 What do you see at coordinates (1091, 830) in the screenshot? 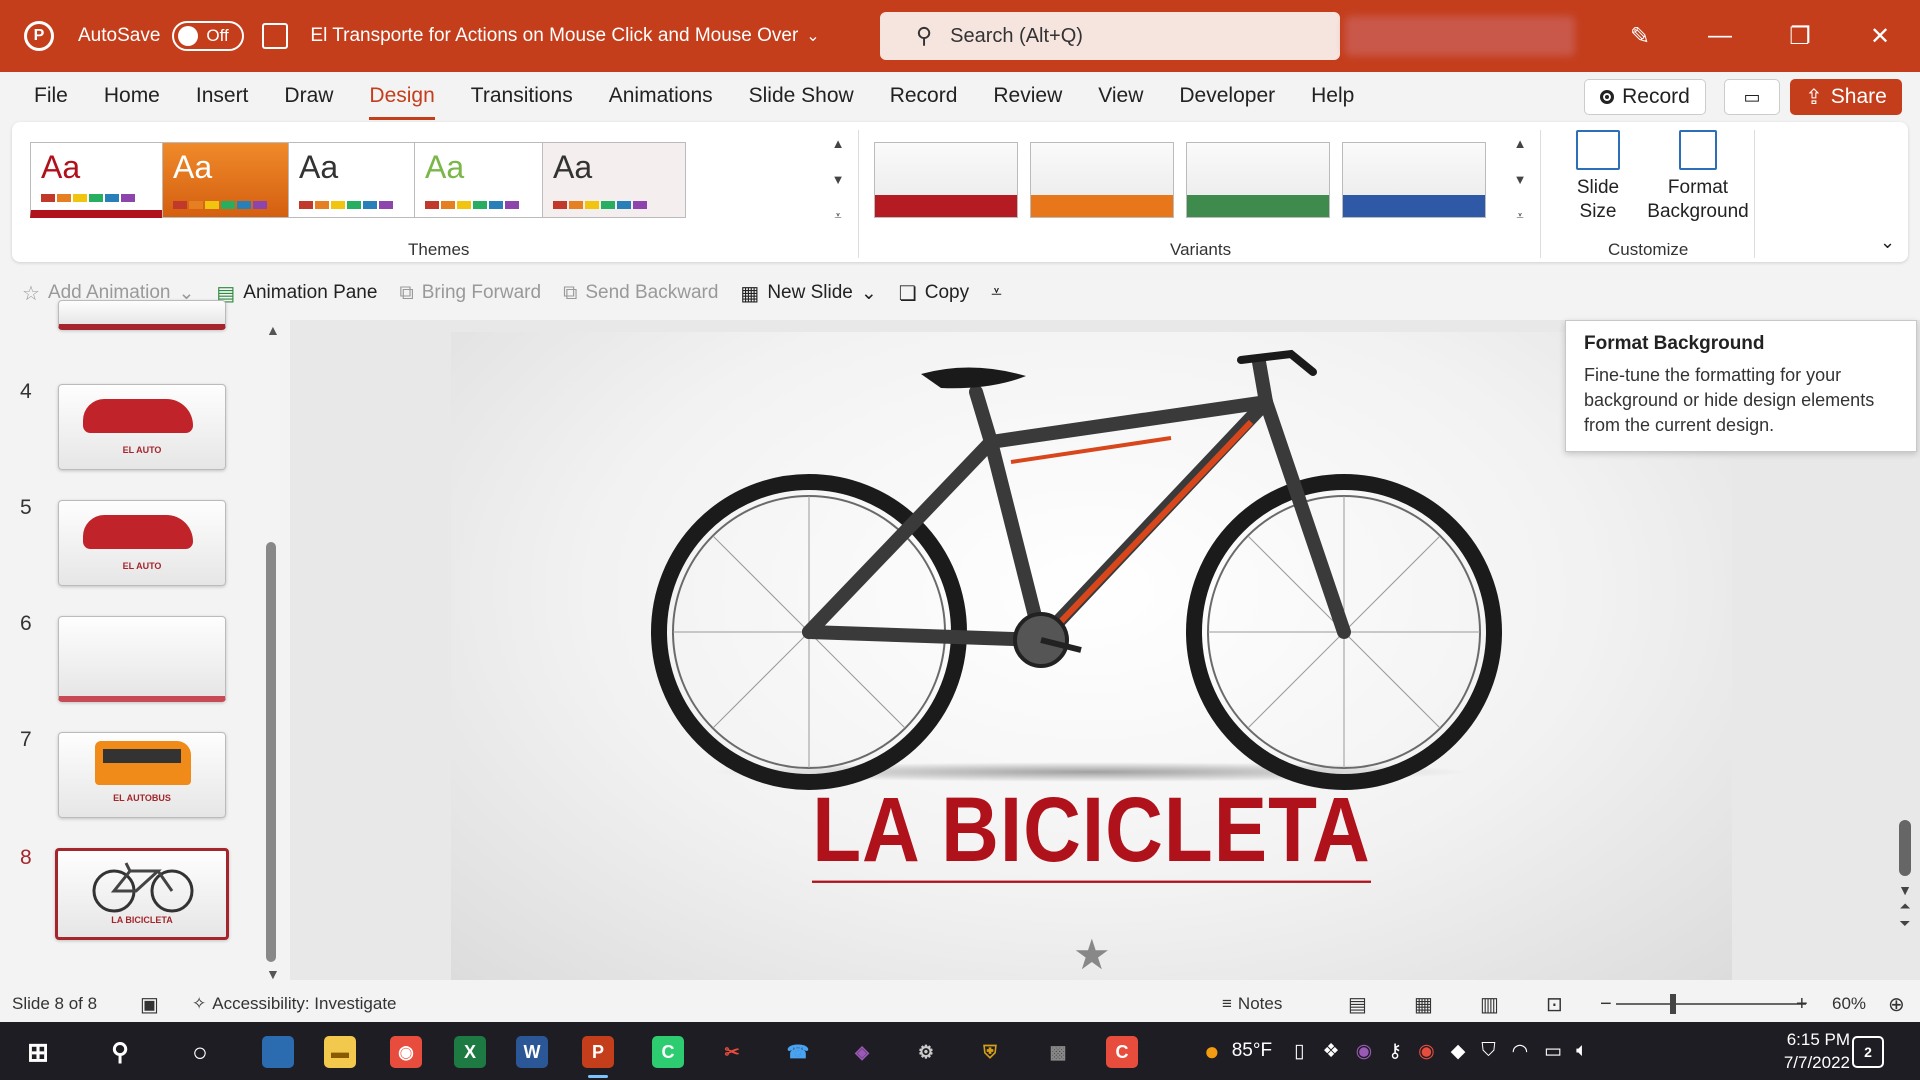
I see `slide-title: LA BICICLETA` at bounding box center [1091, 830].